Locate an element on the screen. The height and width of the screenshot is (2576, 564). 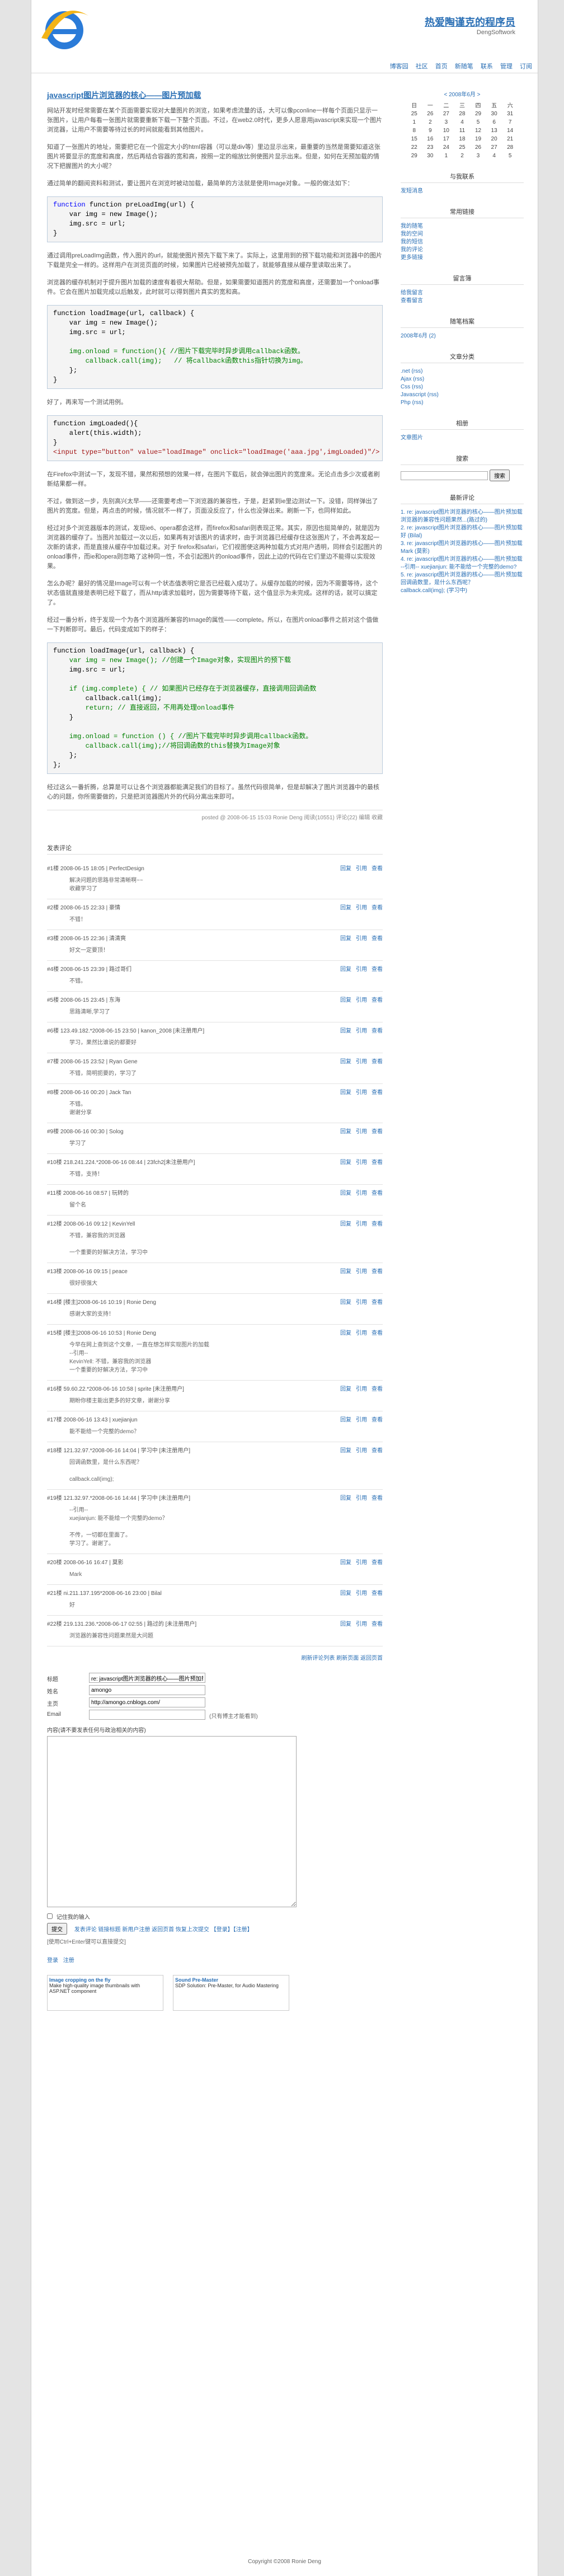
calendar-day: 31 is located at coordinates (510, 114).